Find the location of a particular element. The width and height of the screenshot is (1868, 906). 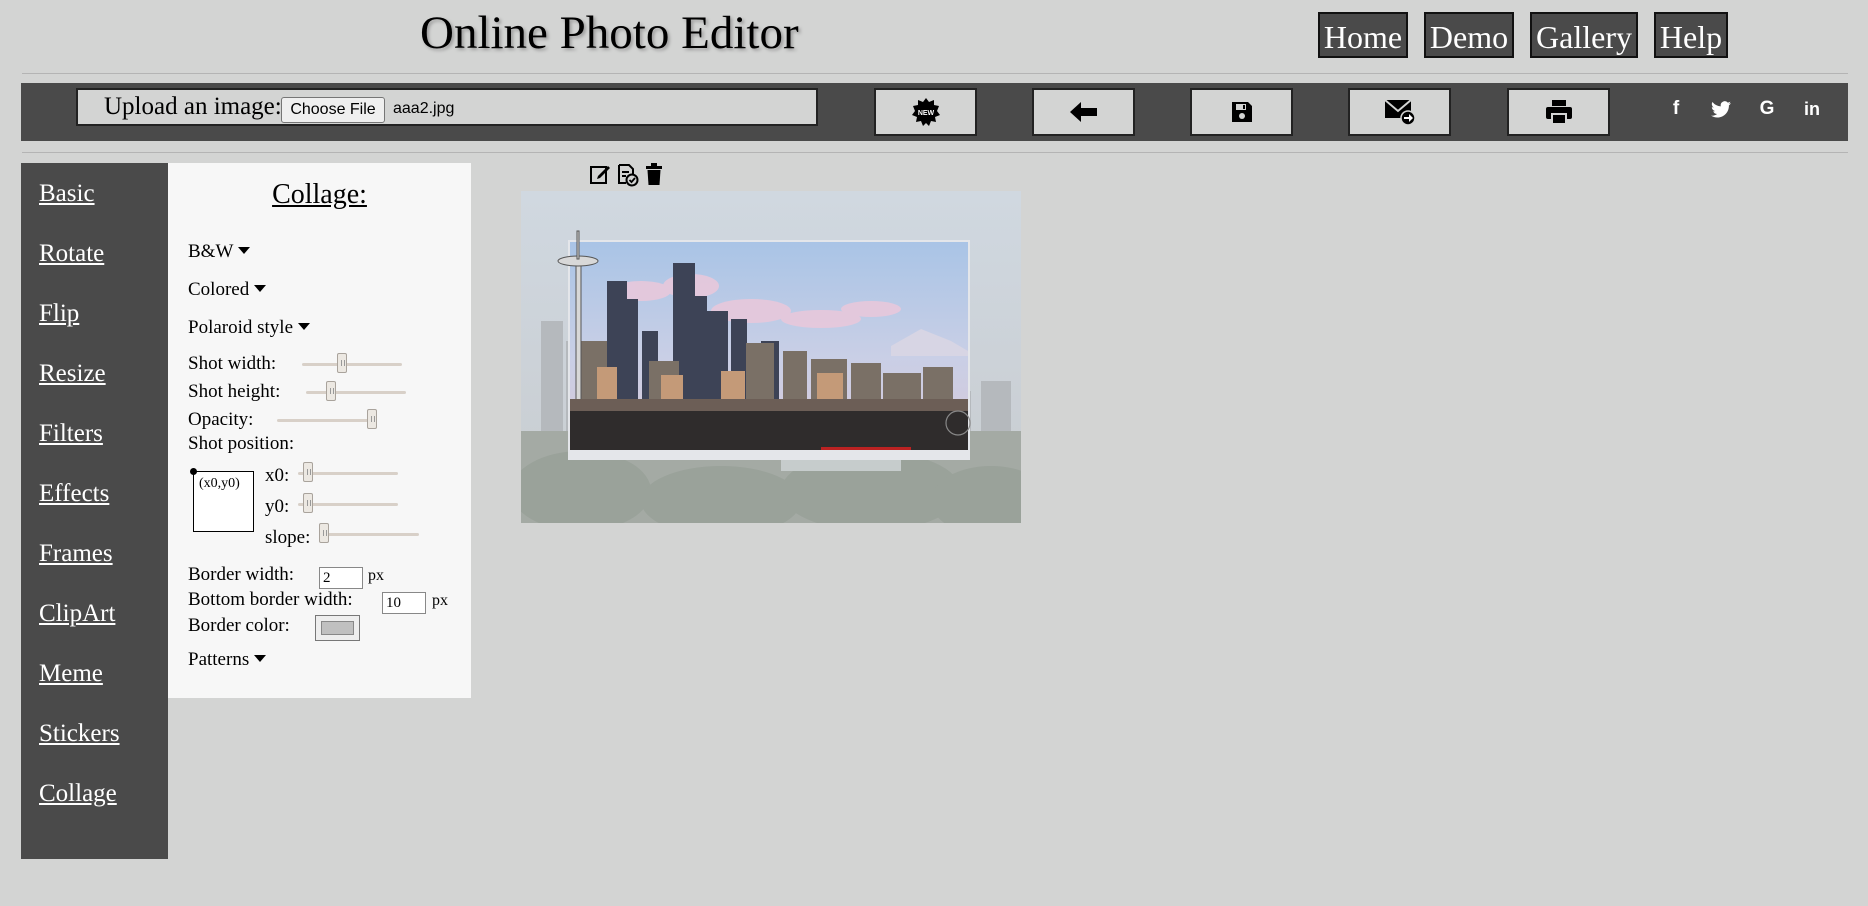

sidebar-item-clipart: ClipArt is located at coordinates (77, 614).